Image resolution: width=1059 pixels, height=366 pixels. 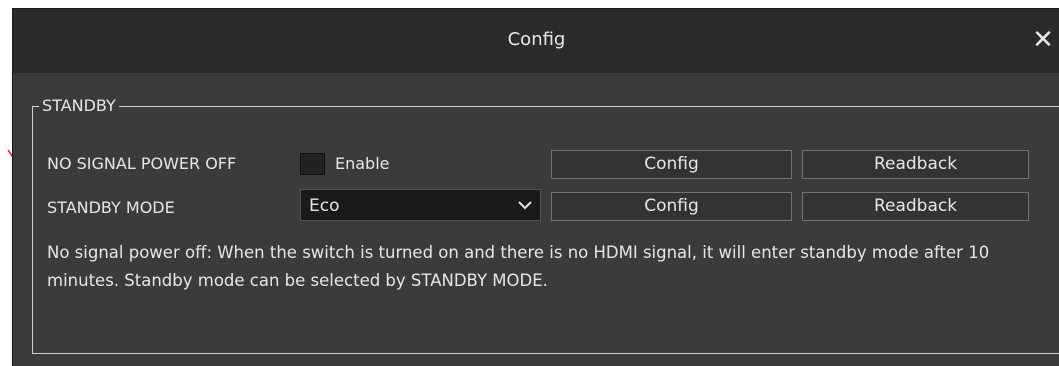 I want to click on no-signal-config-button: Config, so click(x=671, y=164).